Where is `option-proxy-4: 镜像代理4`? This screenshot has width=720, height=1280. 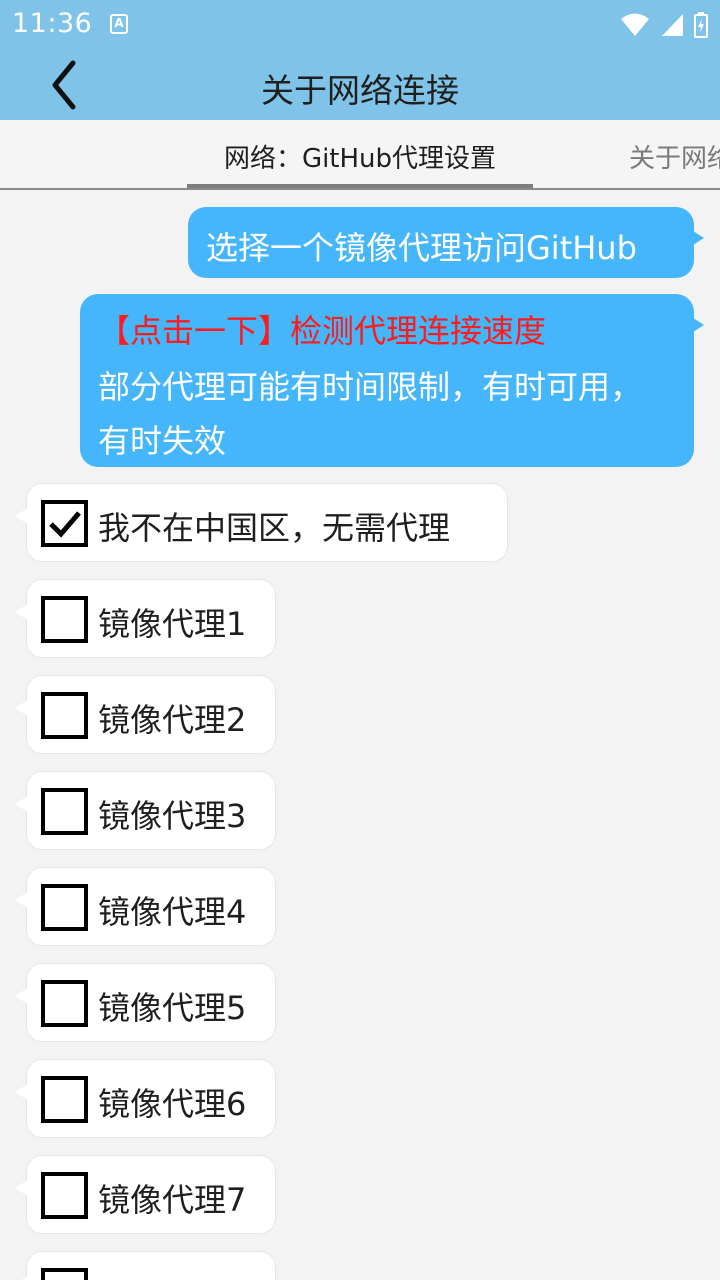 option-proxy-4: 镜像代理4 is located at coordinates (145, 906).